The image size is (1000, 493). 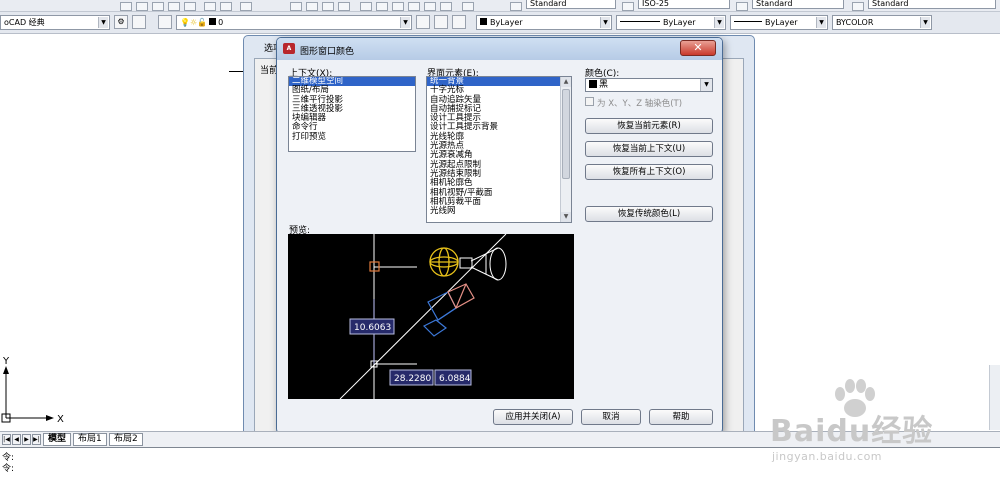 What do you see at coordinates (202, 22) in the screenshot?
I see `lock-icon: 🔓` at bounding box center [202, 22].